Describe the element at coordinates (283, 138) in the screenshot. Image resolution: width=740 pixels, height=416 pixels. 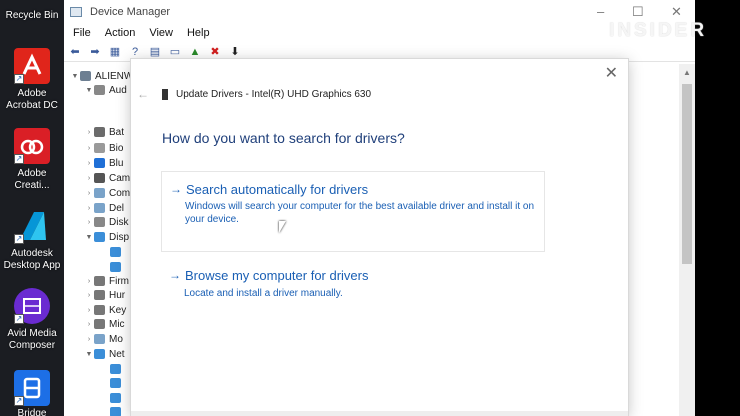
I see `dialog-heading: How do you want to search for drivers?` at that location.